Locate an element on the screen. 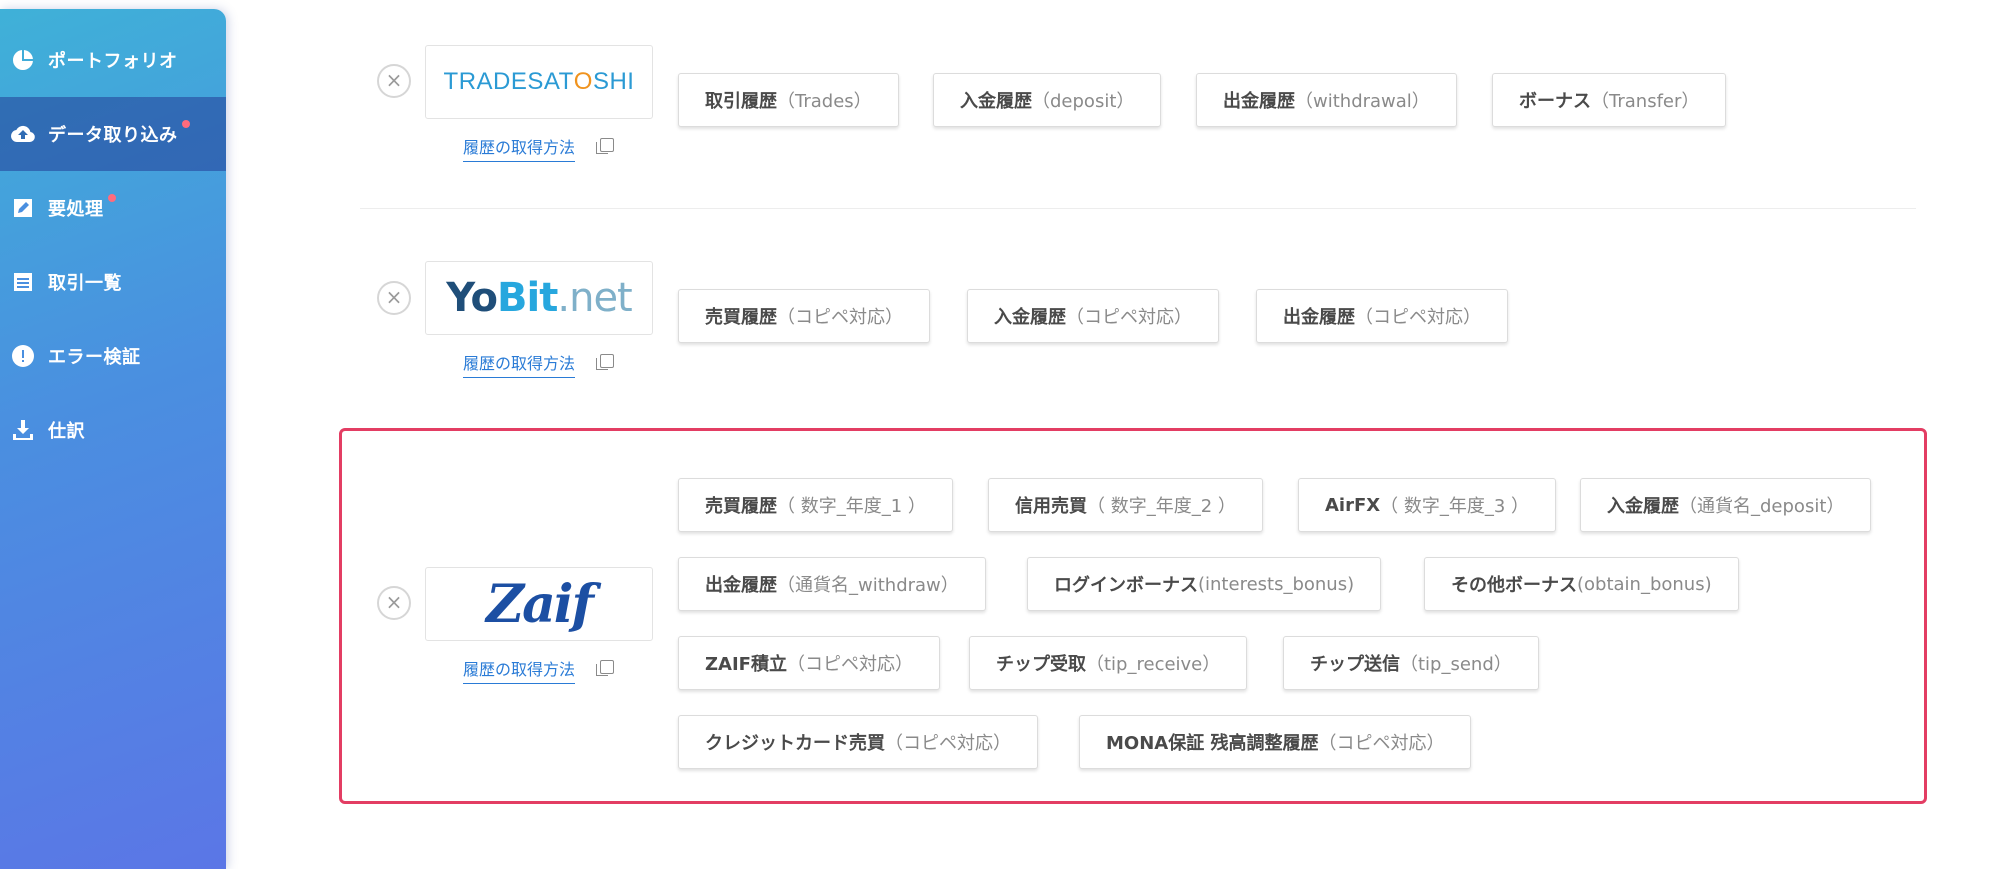  button-sublabel: （ 数字_年度_3 ） is located at coordinates (1455, 506).